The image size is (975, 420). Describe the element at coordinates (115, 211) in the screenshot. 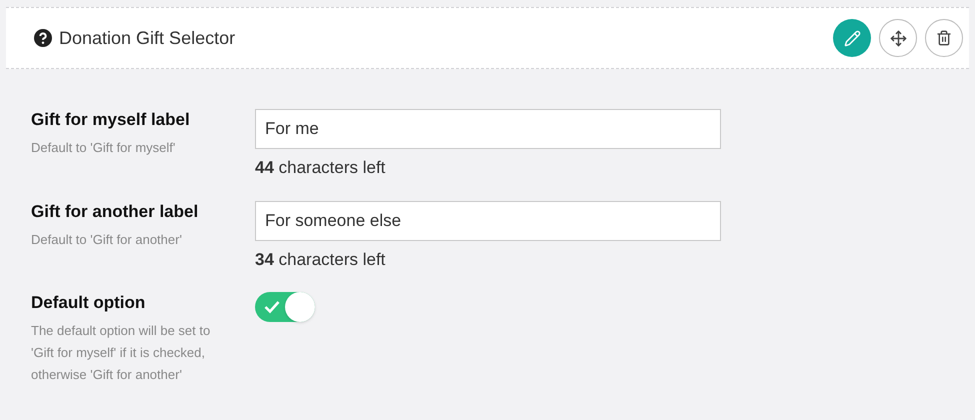

I see `field-label: Gift for another label` at that location.